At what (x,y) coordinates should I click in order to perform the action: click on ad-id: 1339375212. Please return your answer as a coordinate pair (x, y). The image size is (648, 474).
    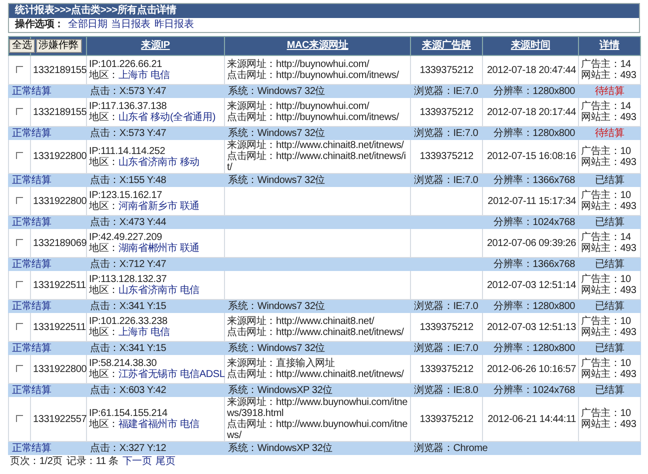
    Looking at the image, I should click on (447, 70).